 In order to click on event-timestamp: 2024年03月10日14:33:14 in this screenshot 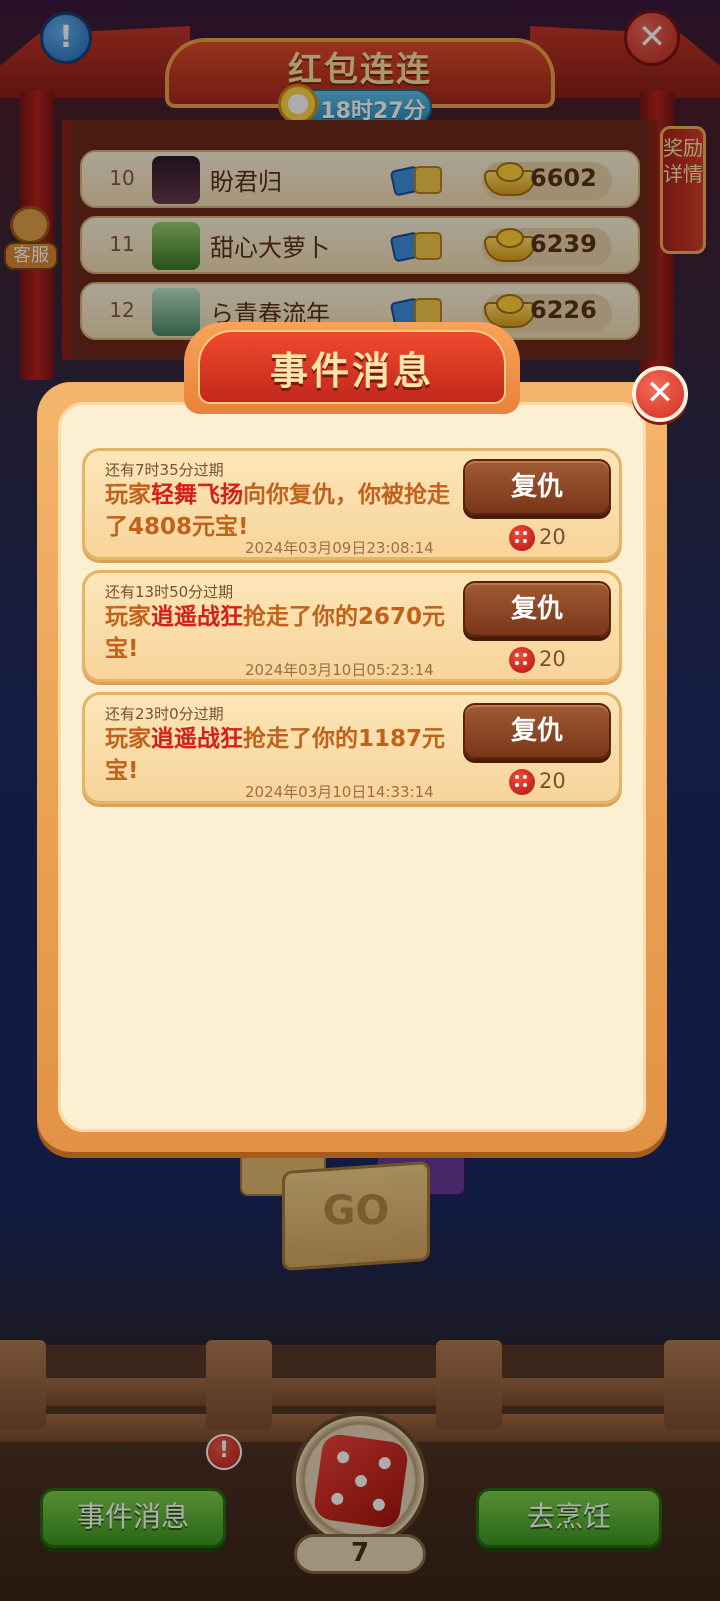, I will do `click(339, 792)`.